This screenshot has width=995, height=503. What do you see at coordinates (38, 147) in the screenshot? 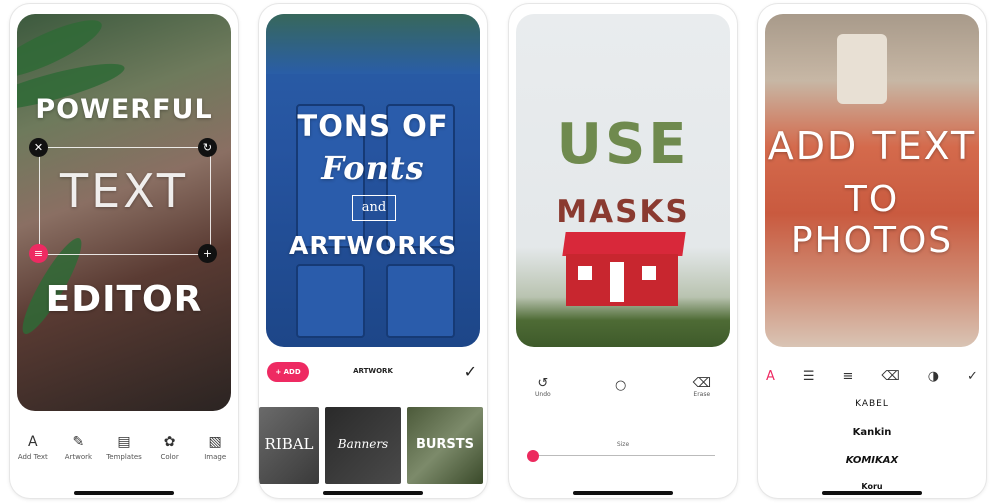
I see `delete-handle-icon: ✕` at bounding box center [38, 147].